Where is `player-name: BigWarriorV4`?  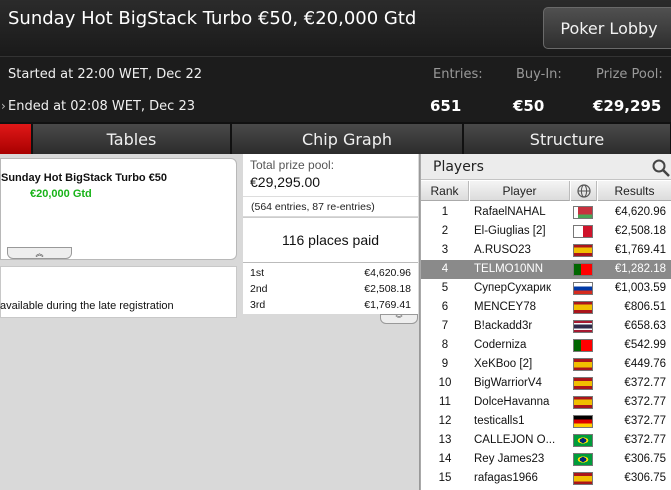
player-name: BigWarriorV4 is located at coordinates (508, 383).